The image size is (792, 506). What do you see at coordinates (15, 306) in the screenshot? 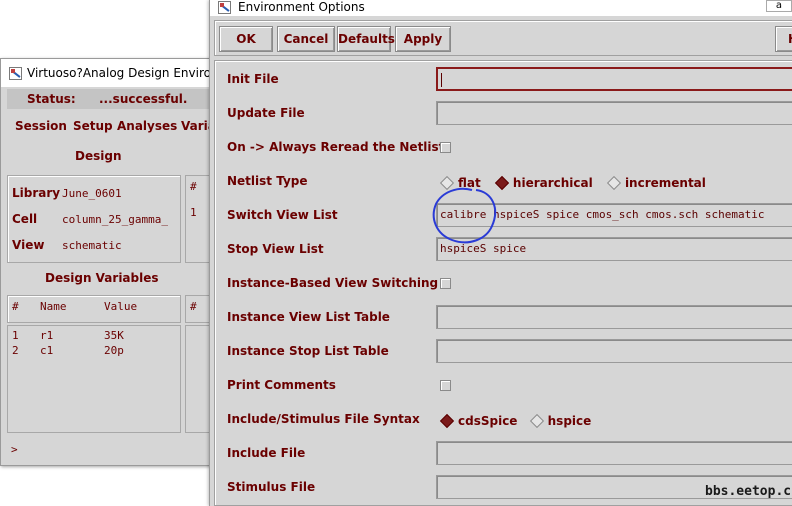
I see `var-col-hash: #` at bounding box center [15, 306].